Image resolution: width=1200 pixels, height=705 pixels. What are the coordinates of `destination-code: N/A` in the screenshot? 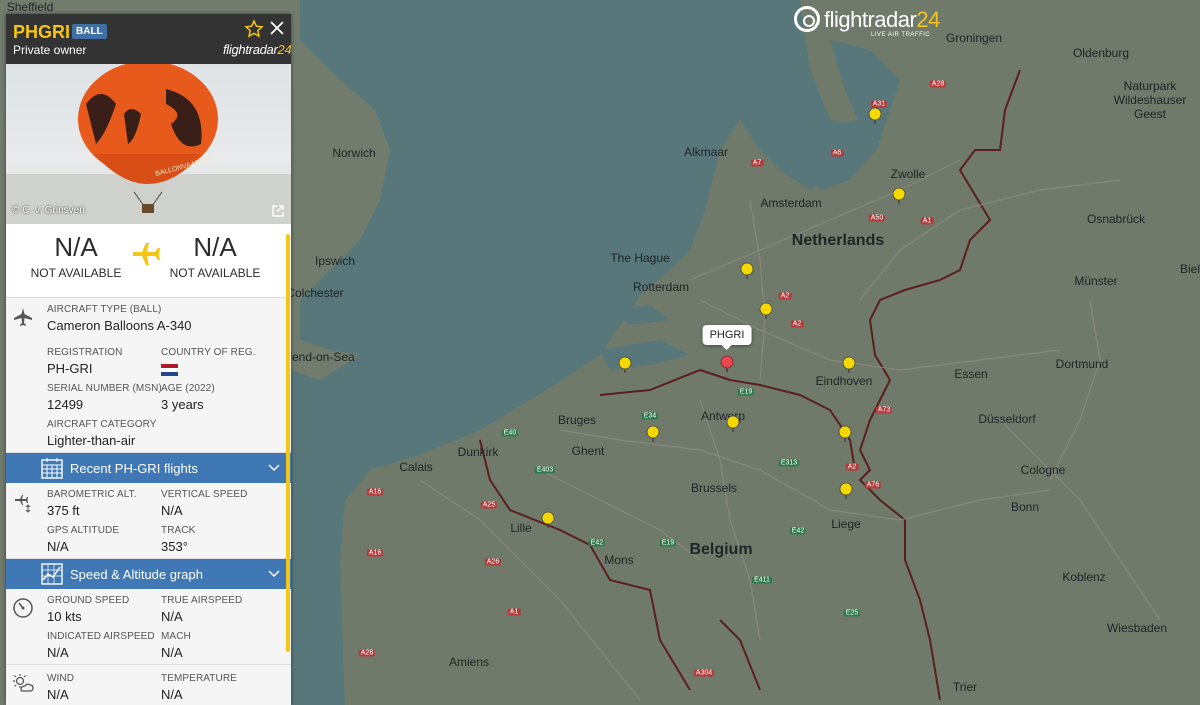 It's located at (215, 247).